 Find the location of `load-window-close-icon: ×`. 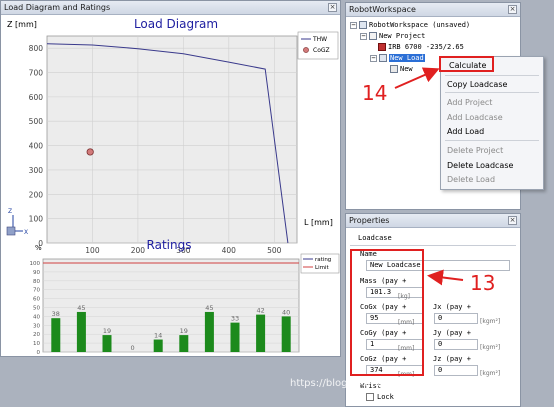

load-window-close-icon: × is located at coordinates (332, 7).